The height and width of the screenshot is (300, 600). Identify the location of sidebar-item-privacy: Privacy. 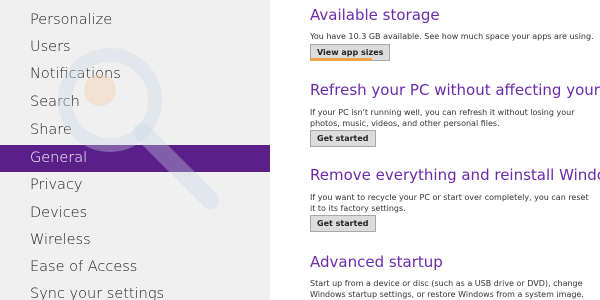
(135, 185).